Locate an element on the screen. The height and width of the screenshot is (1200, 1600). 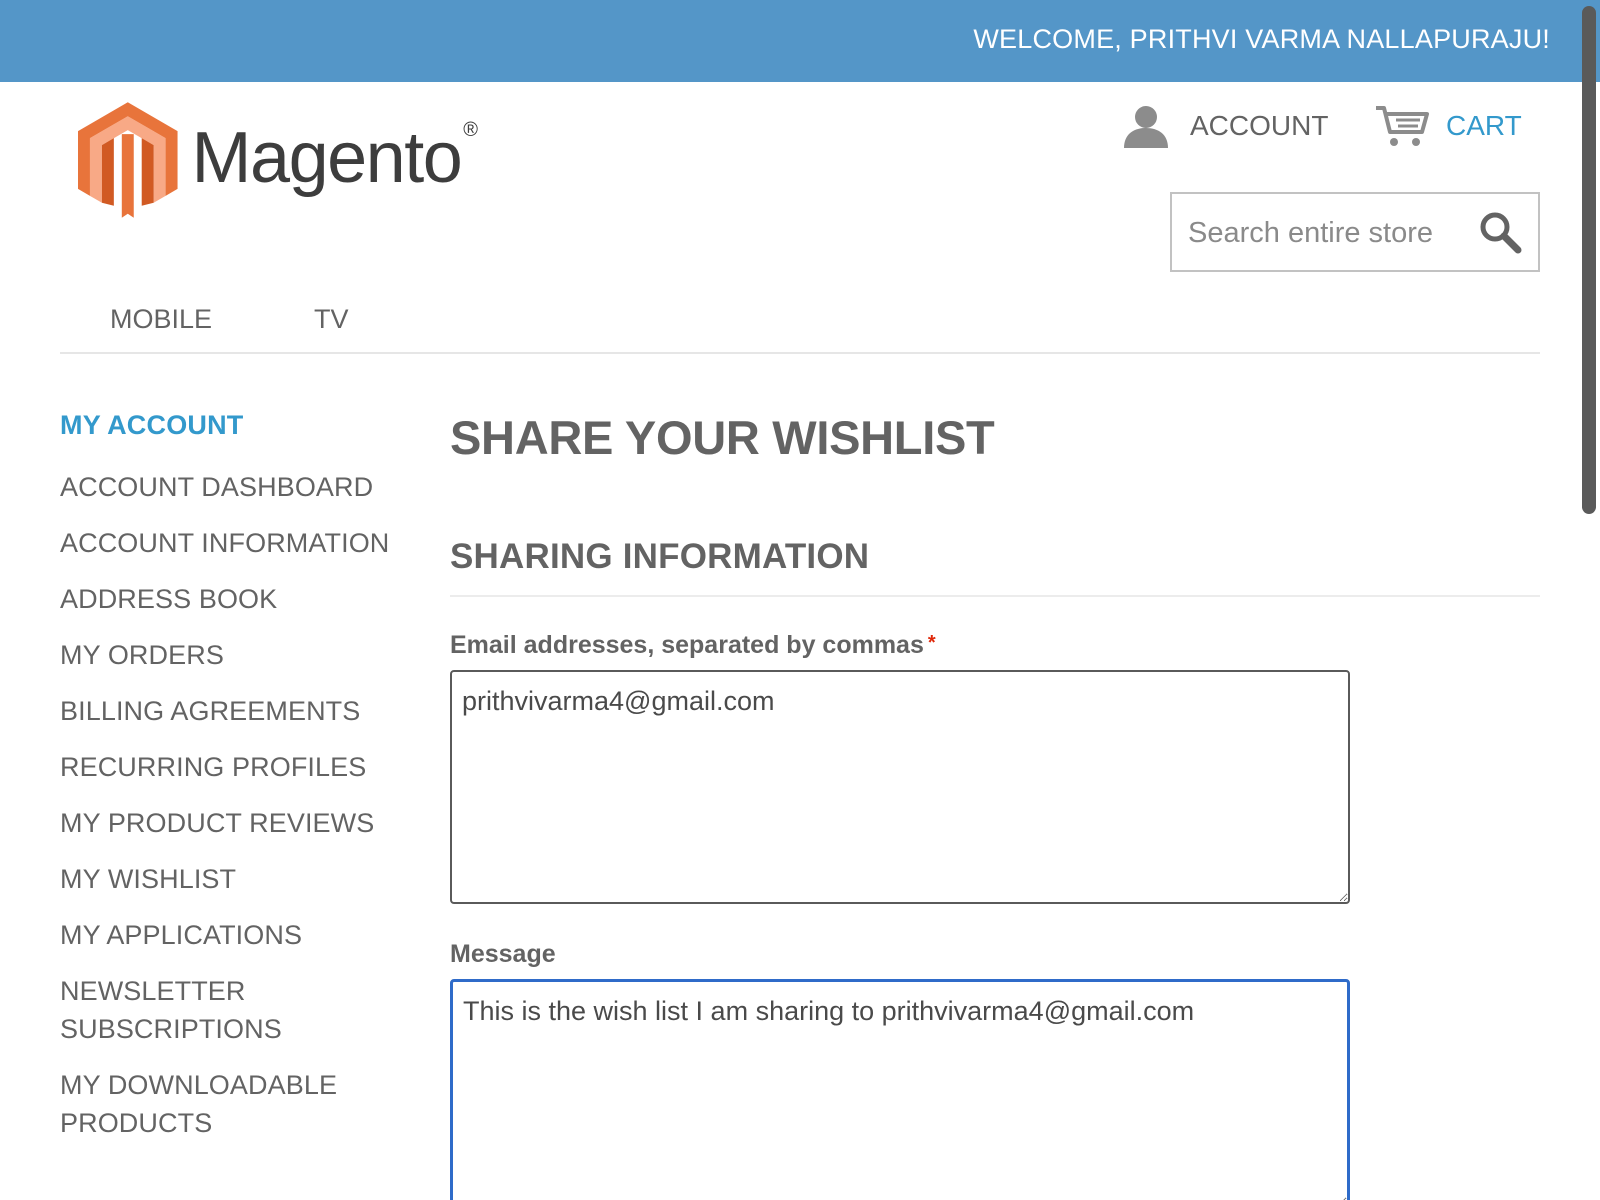
cart-link: CART is located at coordinates (1448, 126).